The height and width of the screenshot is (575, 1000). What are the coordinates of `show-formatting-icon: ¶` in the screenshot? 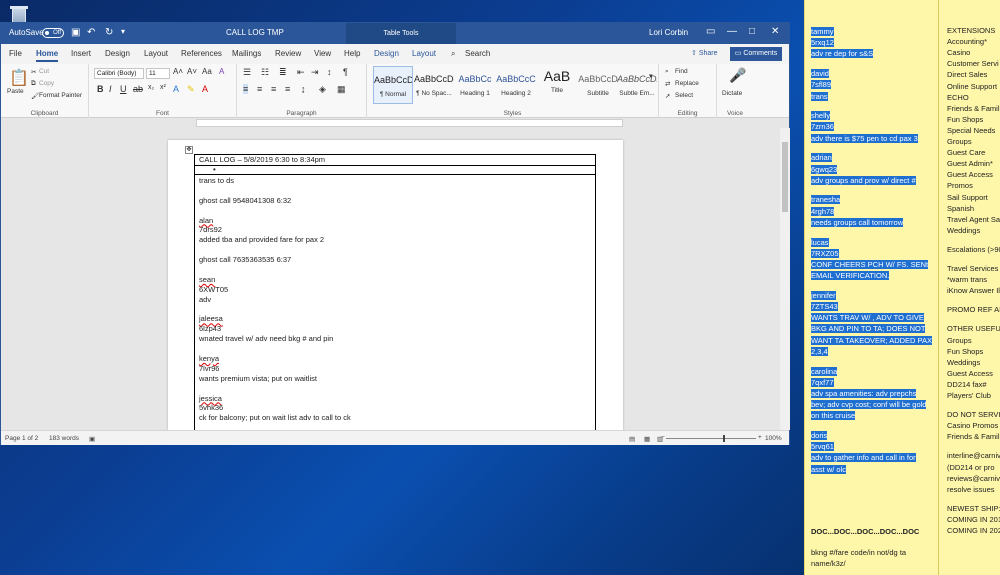 It's located at (345, 72).